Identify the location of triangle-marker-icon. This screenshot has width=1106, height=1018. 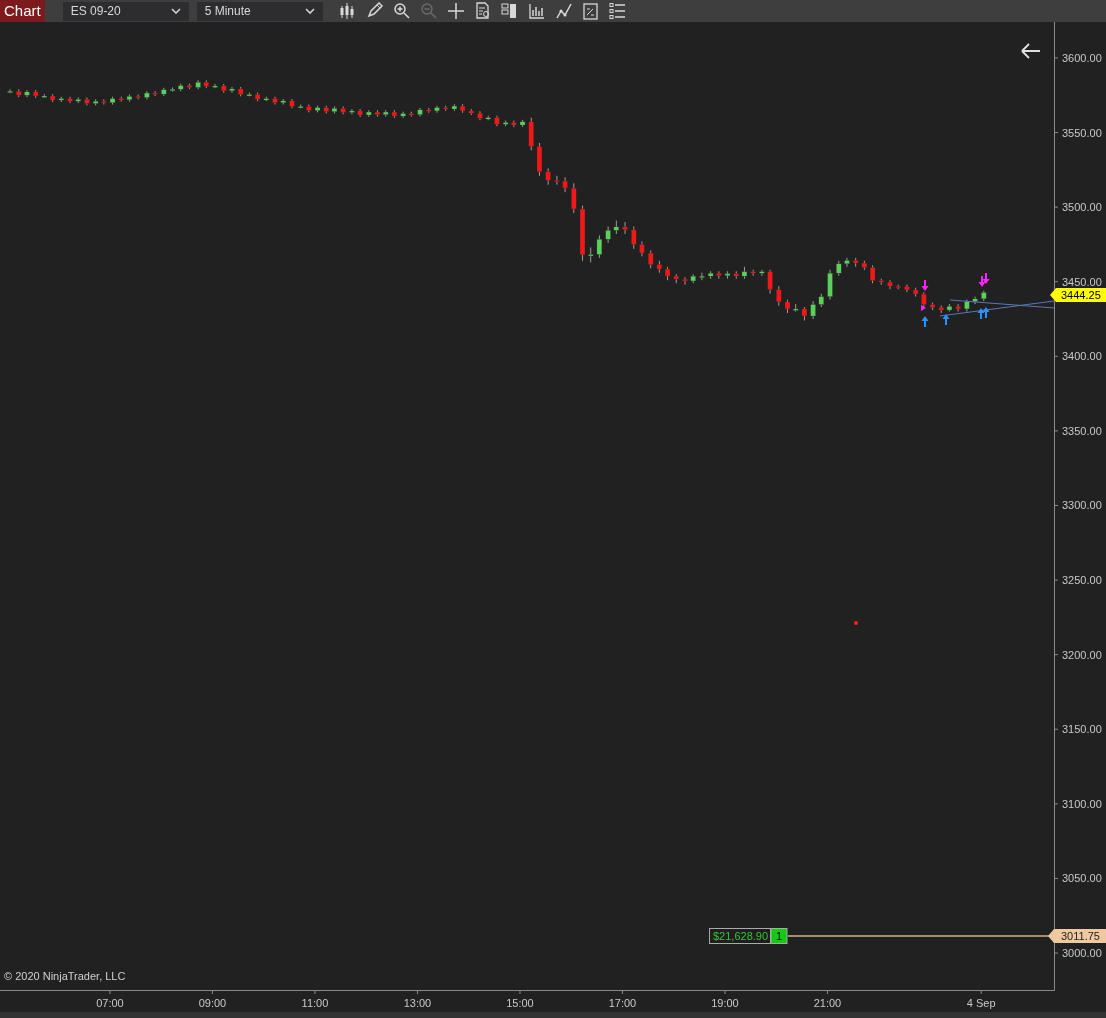
(923, 308).